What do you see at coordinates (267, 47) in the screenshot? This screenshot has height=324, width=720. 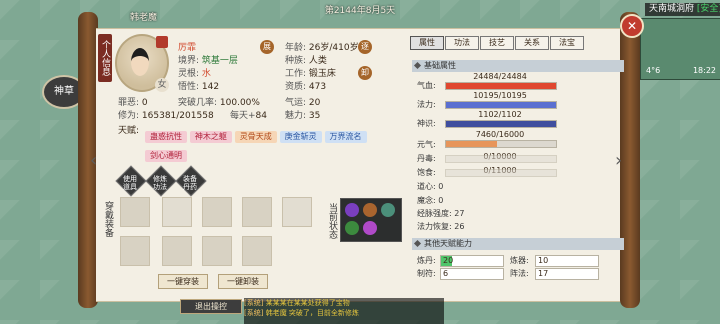 I see `expand-button: 展` at bounding box center [267, 47].